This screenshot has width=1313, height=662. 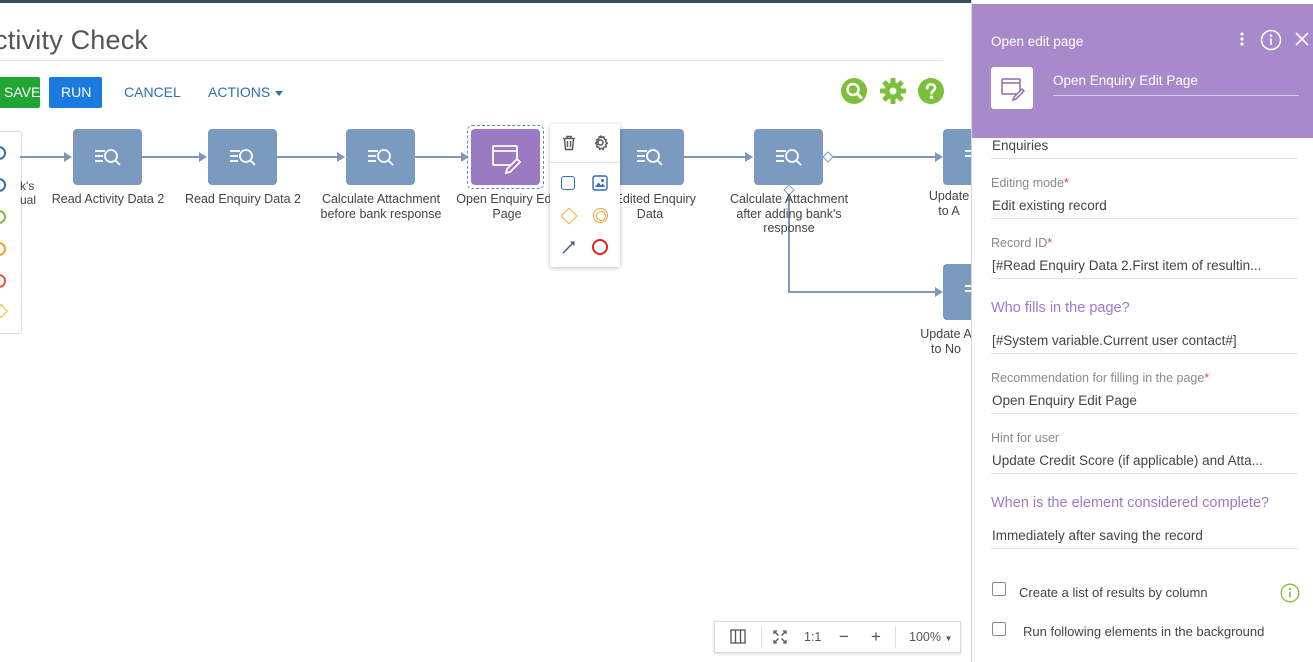 I want to click on cancel-button: CANCEL, so click(x=152, y=92).